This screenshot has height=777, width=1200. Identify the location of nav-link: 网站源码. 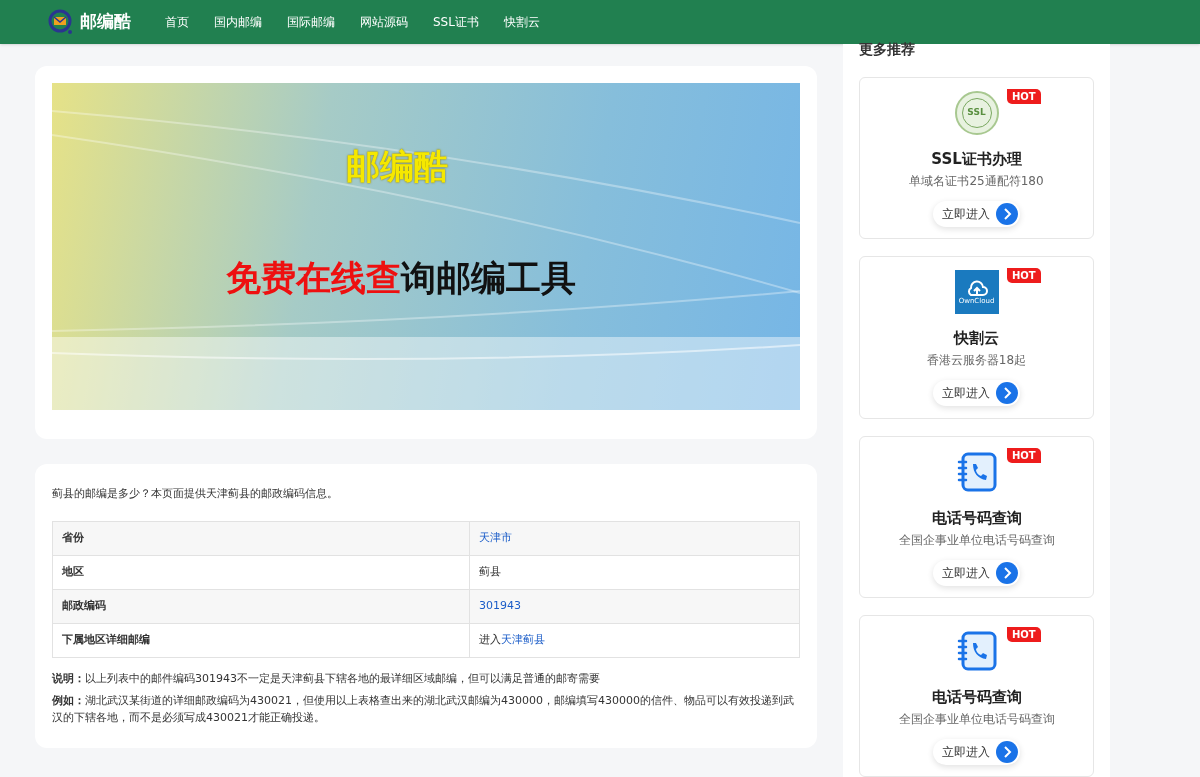
(384, 22).